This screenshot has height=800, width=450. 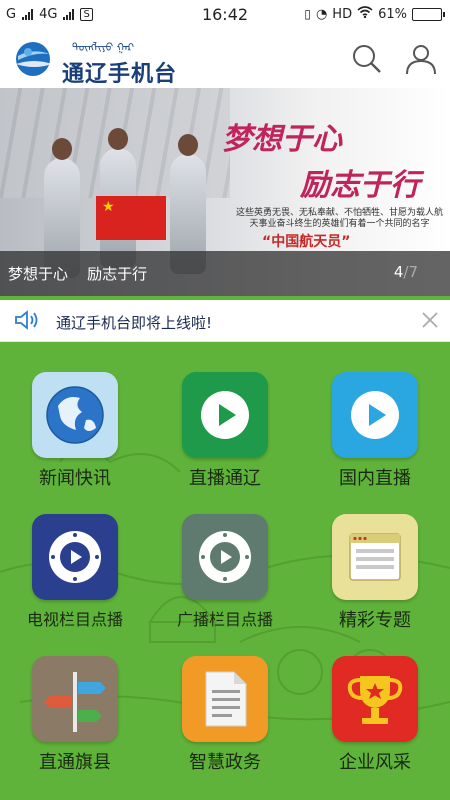 I want to click on globe-icon, so click(x=75, y=415).